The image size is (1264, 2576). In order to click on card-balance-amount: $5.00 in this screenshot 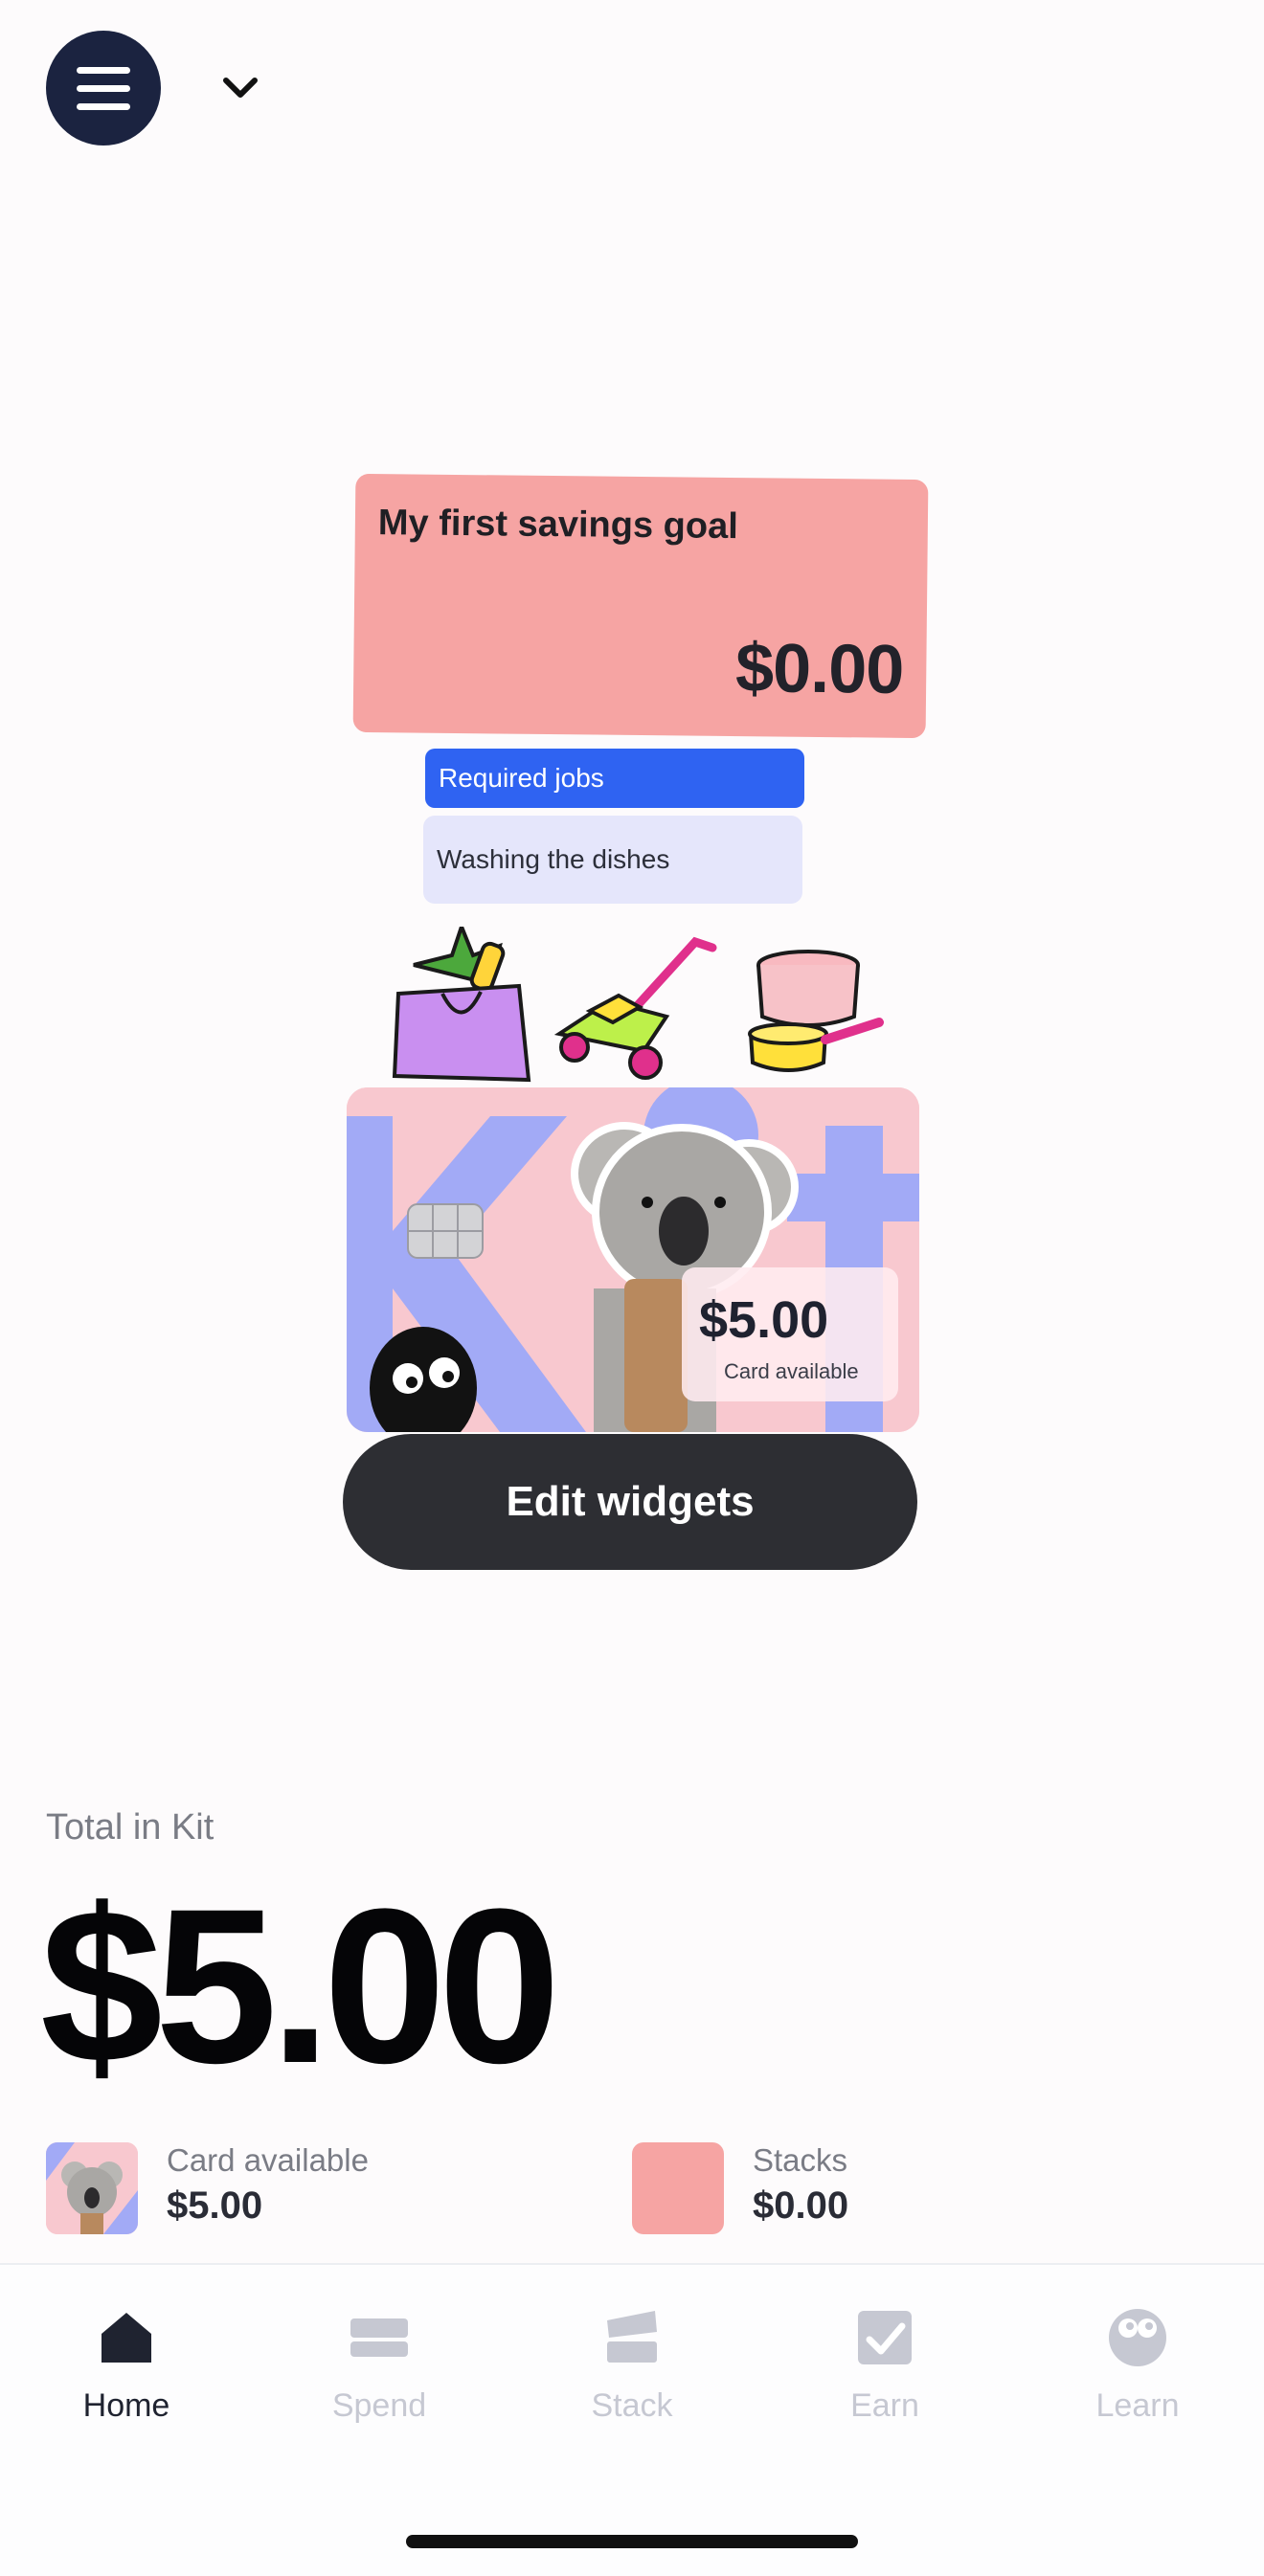, I will do `click(764, 1320)`.